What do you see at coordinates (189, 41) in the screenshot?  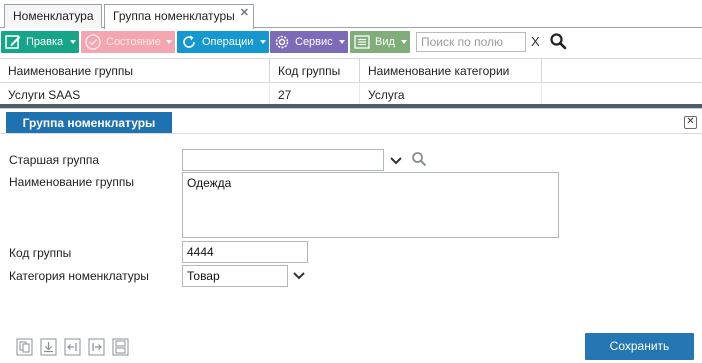 I see `refresh-icon` at bounding box center [189, 41].